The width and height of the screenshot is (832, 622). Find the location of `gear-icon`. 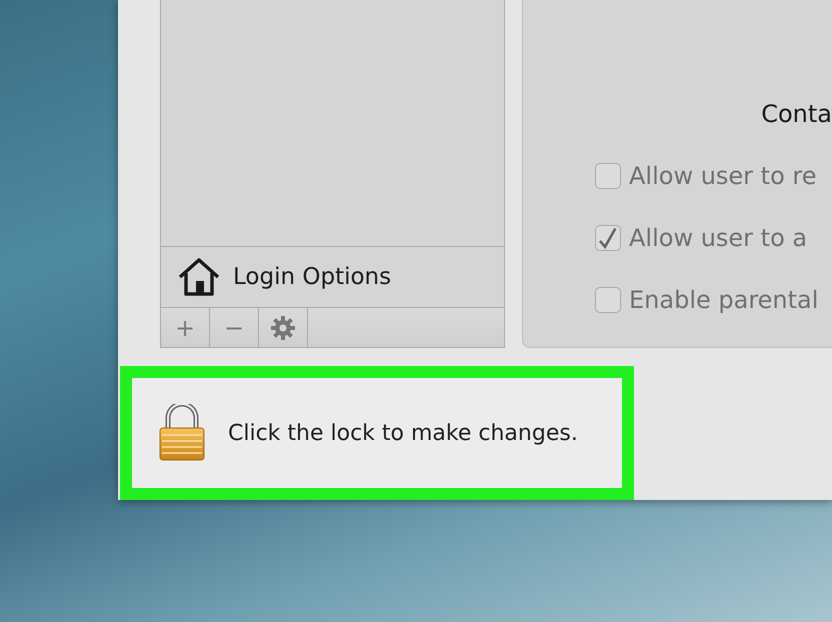

gear-icon is located at coordinates (283, 327).